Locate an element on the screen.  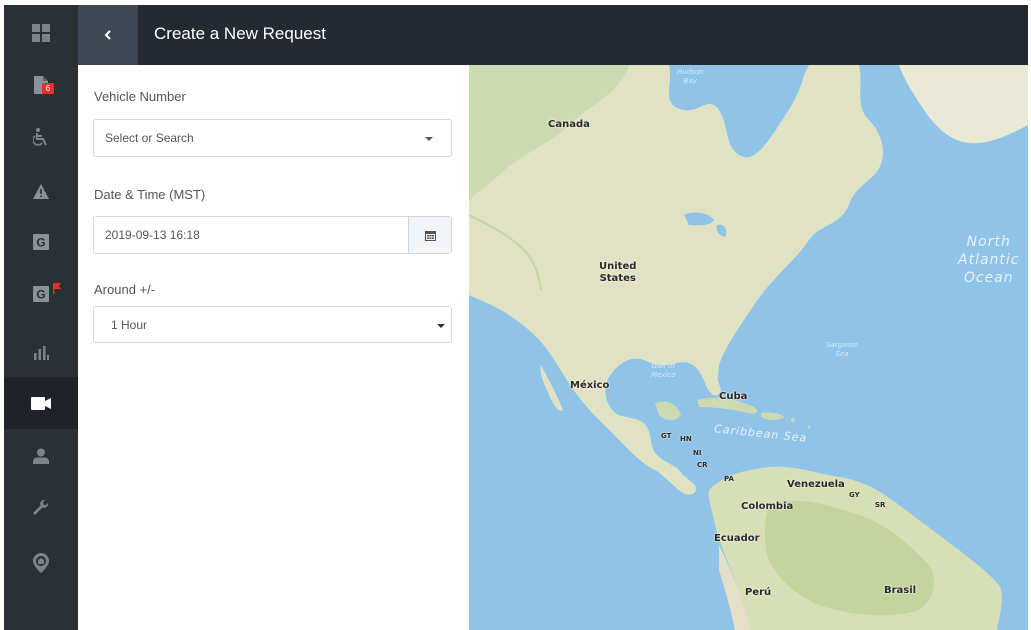
map-label-gy: GY is located at coordinates (854, 495).